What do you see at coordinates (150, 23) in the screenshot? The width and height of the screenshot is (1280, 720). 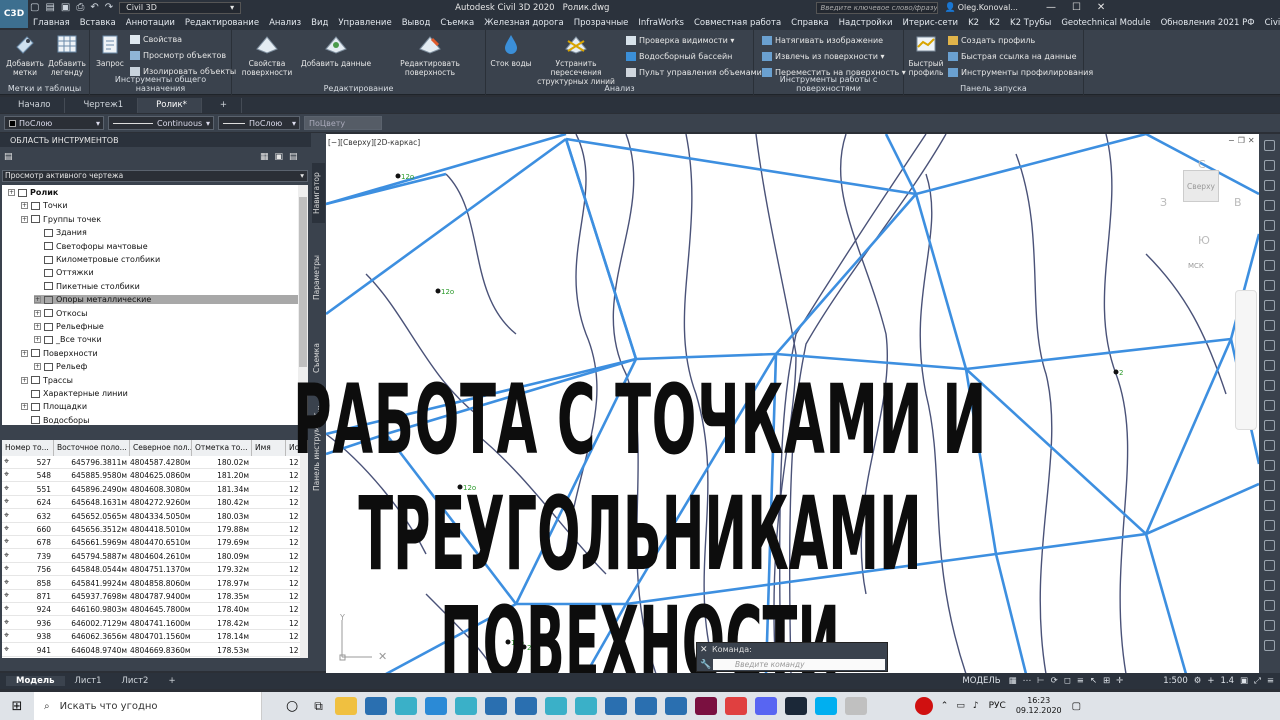 I see `menu-item: Аннотации` at bounding box center [150, 23].